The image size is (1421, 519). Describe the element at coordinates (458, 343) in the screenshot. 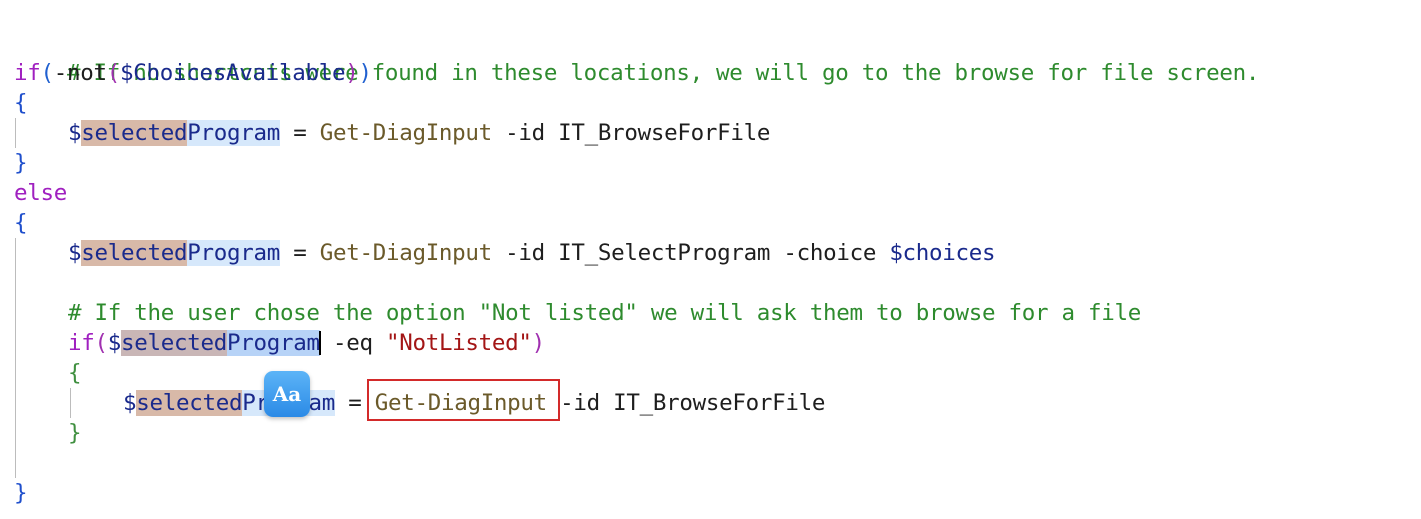

I see `string-token: "NotListed"` at that location.